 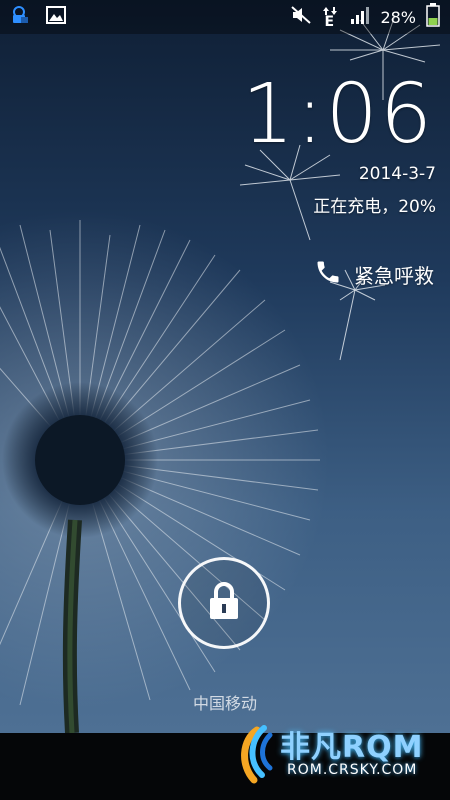 I want to click on unlock-button, so click(x=224, y=603).